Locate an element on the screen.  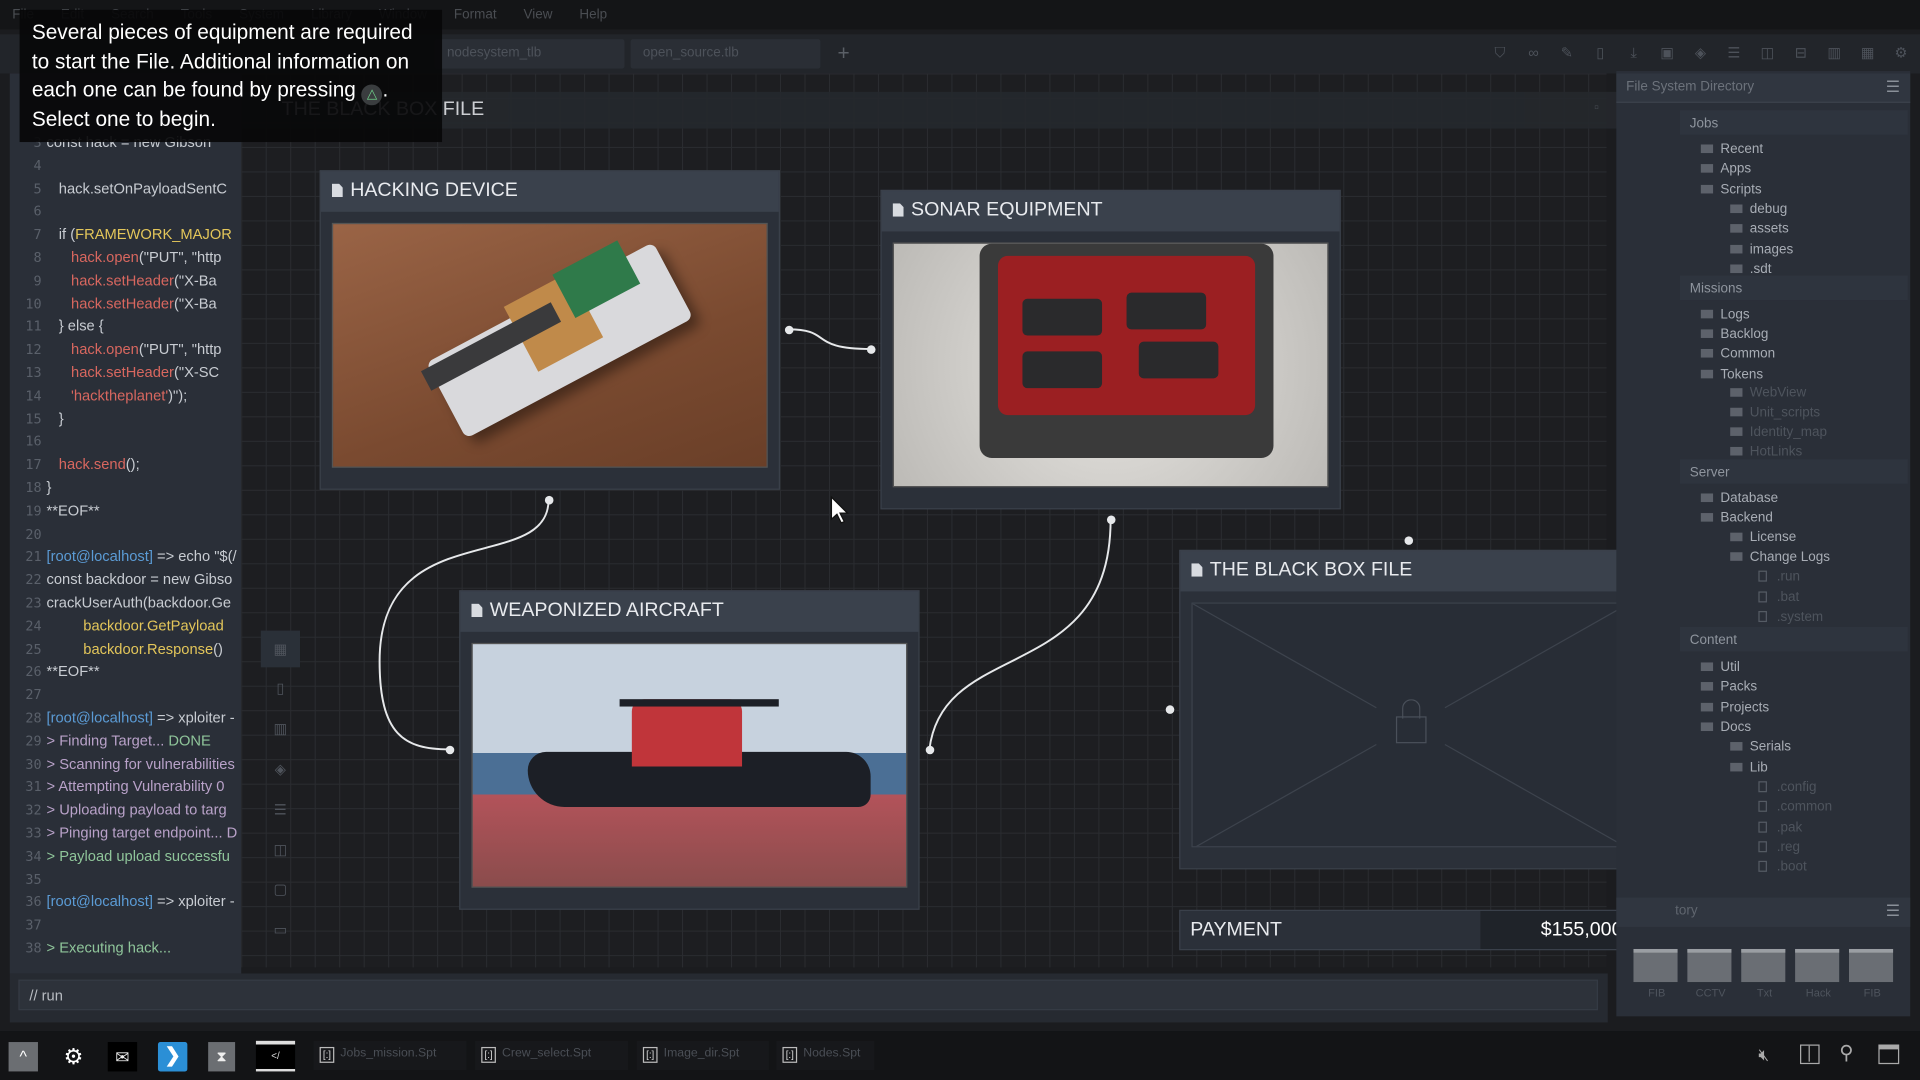
tree-item-label: License is located at coordinates (1773, 537).